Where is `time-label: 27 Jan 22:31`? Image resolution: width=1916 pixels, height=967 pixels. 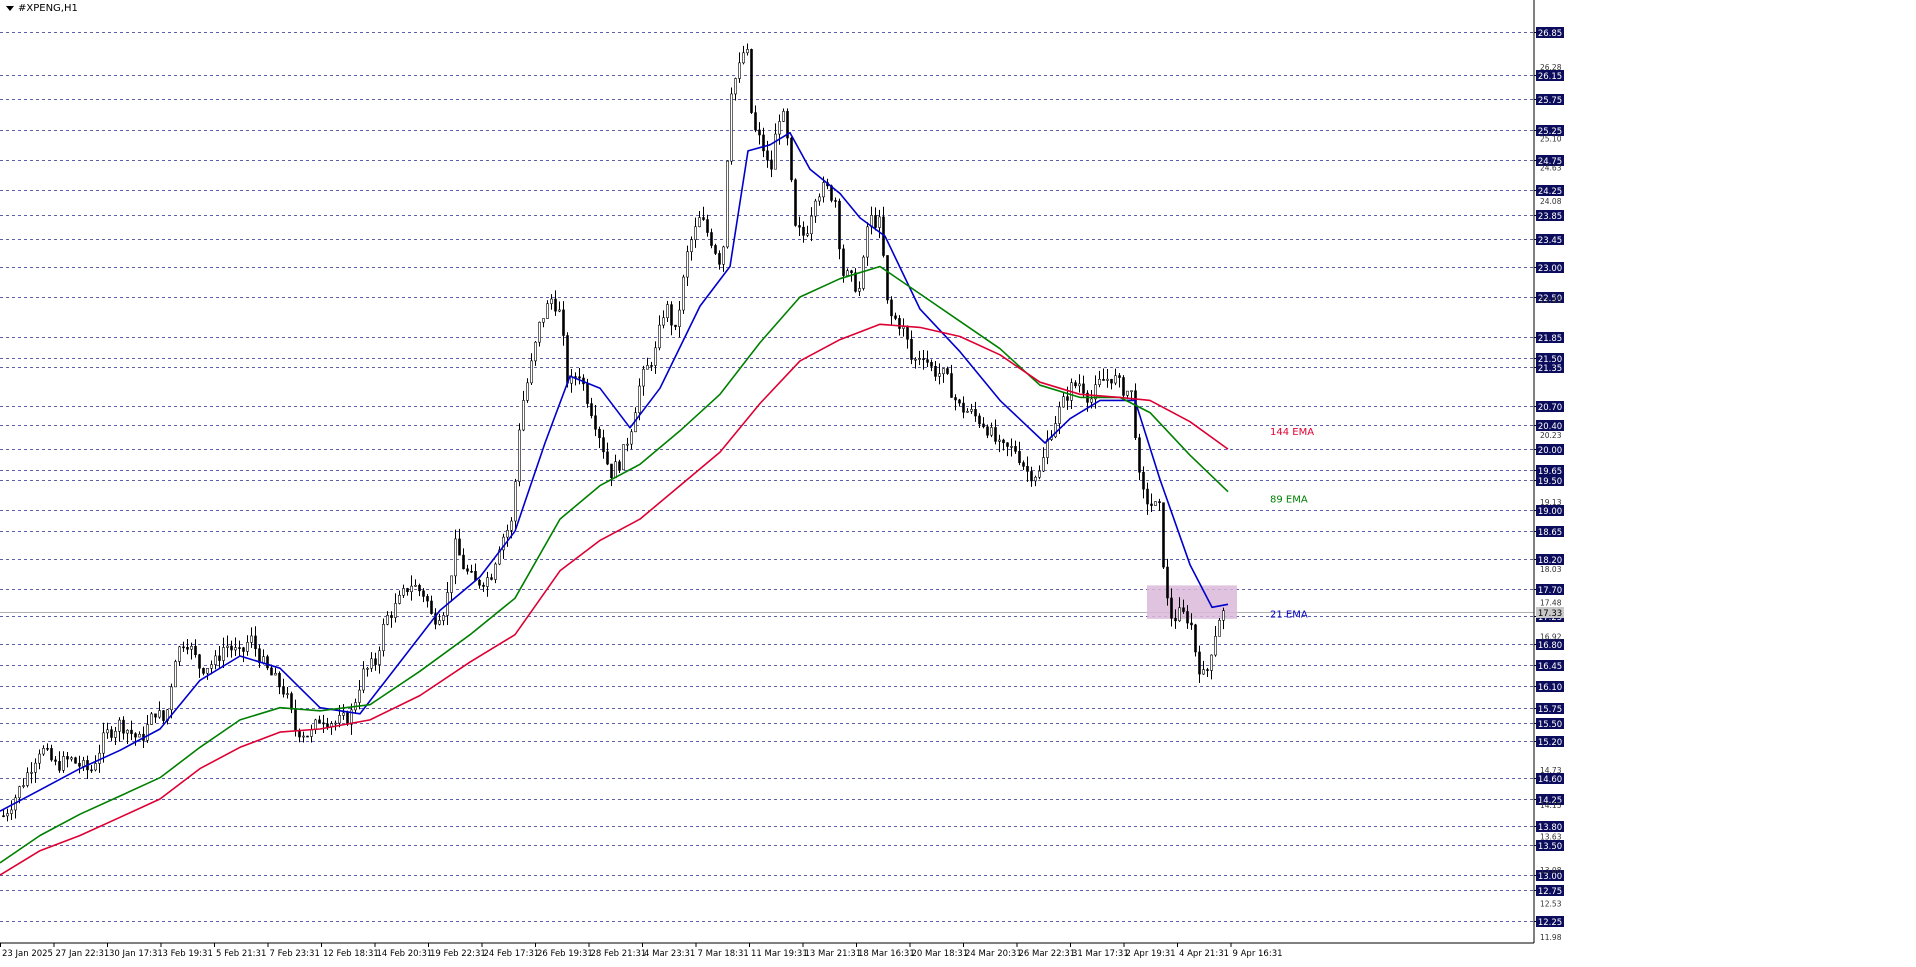
time-label: 27 Jan 22:31 is located at coordinates (83, 954).